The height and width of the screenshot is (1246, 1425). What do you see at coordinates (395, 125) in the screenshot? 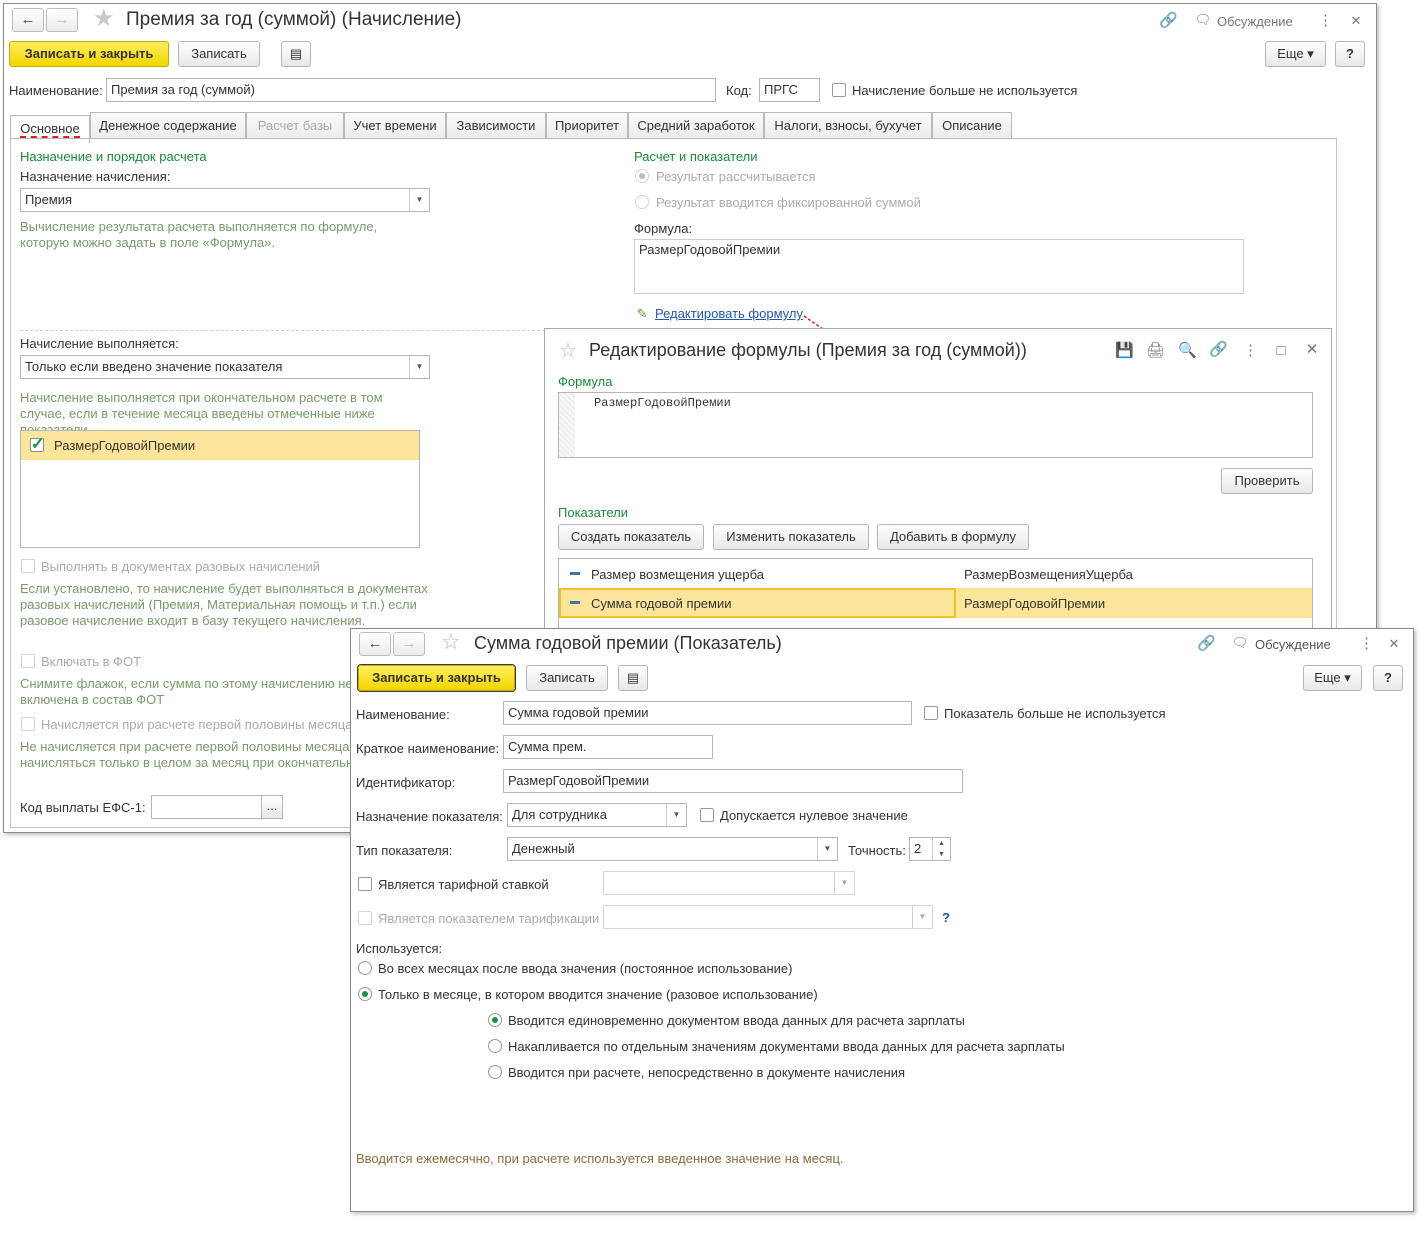
I see `tab-time: Учет времени` at bounding box center [395, 125].